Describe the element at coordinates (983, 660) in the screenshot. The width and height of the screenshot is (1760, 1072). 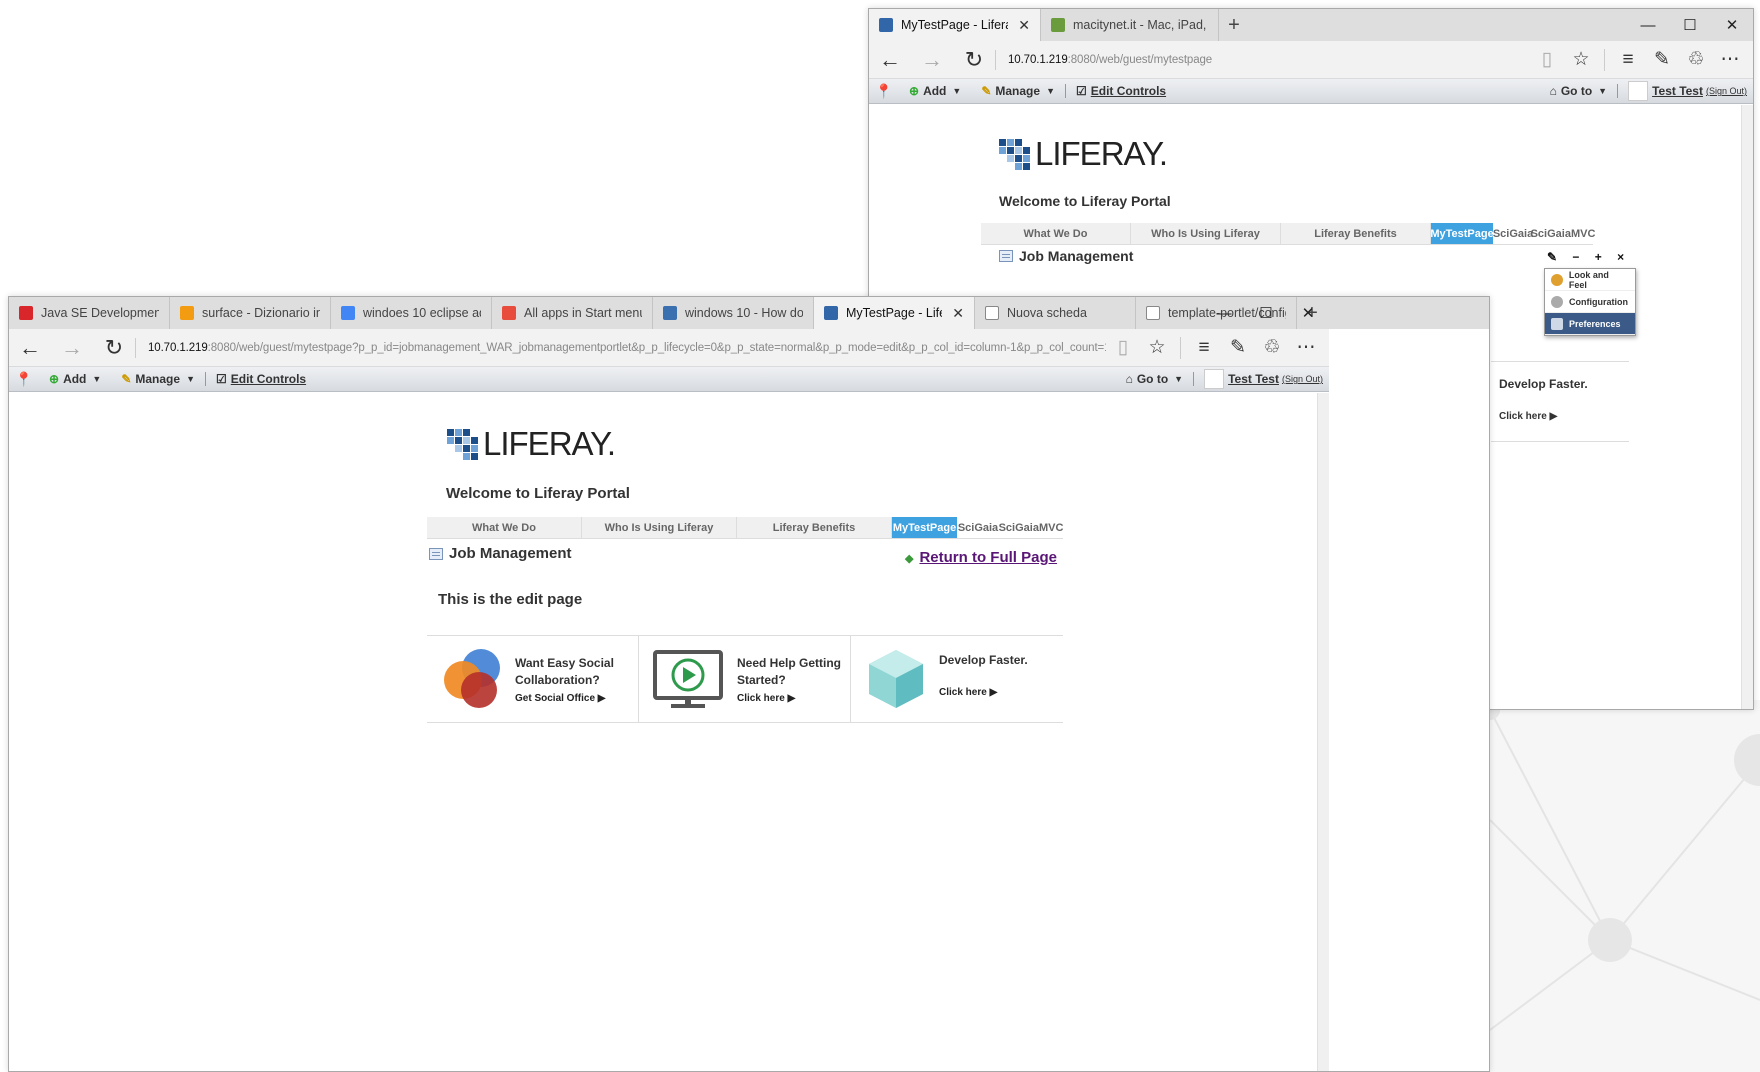
I see `promo-title: Develop Faster.` at that location.